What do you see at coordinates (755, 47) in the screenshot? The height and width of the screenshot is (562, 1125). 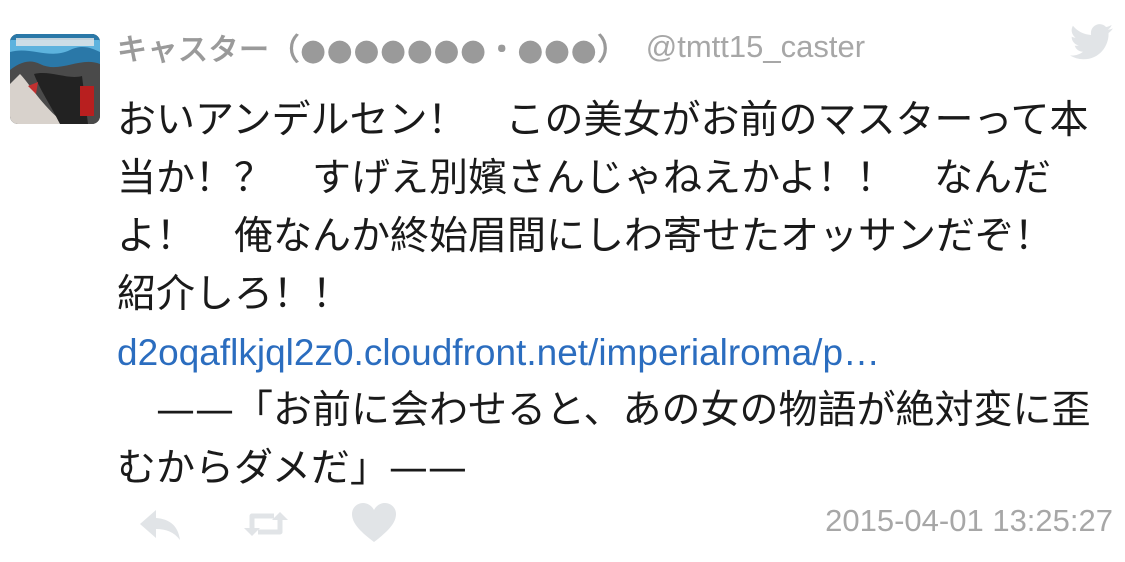 I see `user-handle: @tmtt15_caster` at bounding box center [755, 47].